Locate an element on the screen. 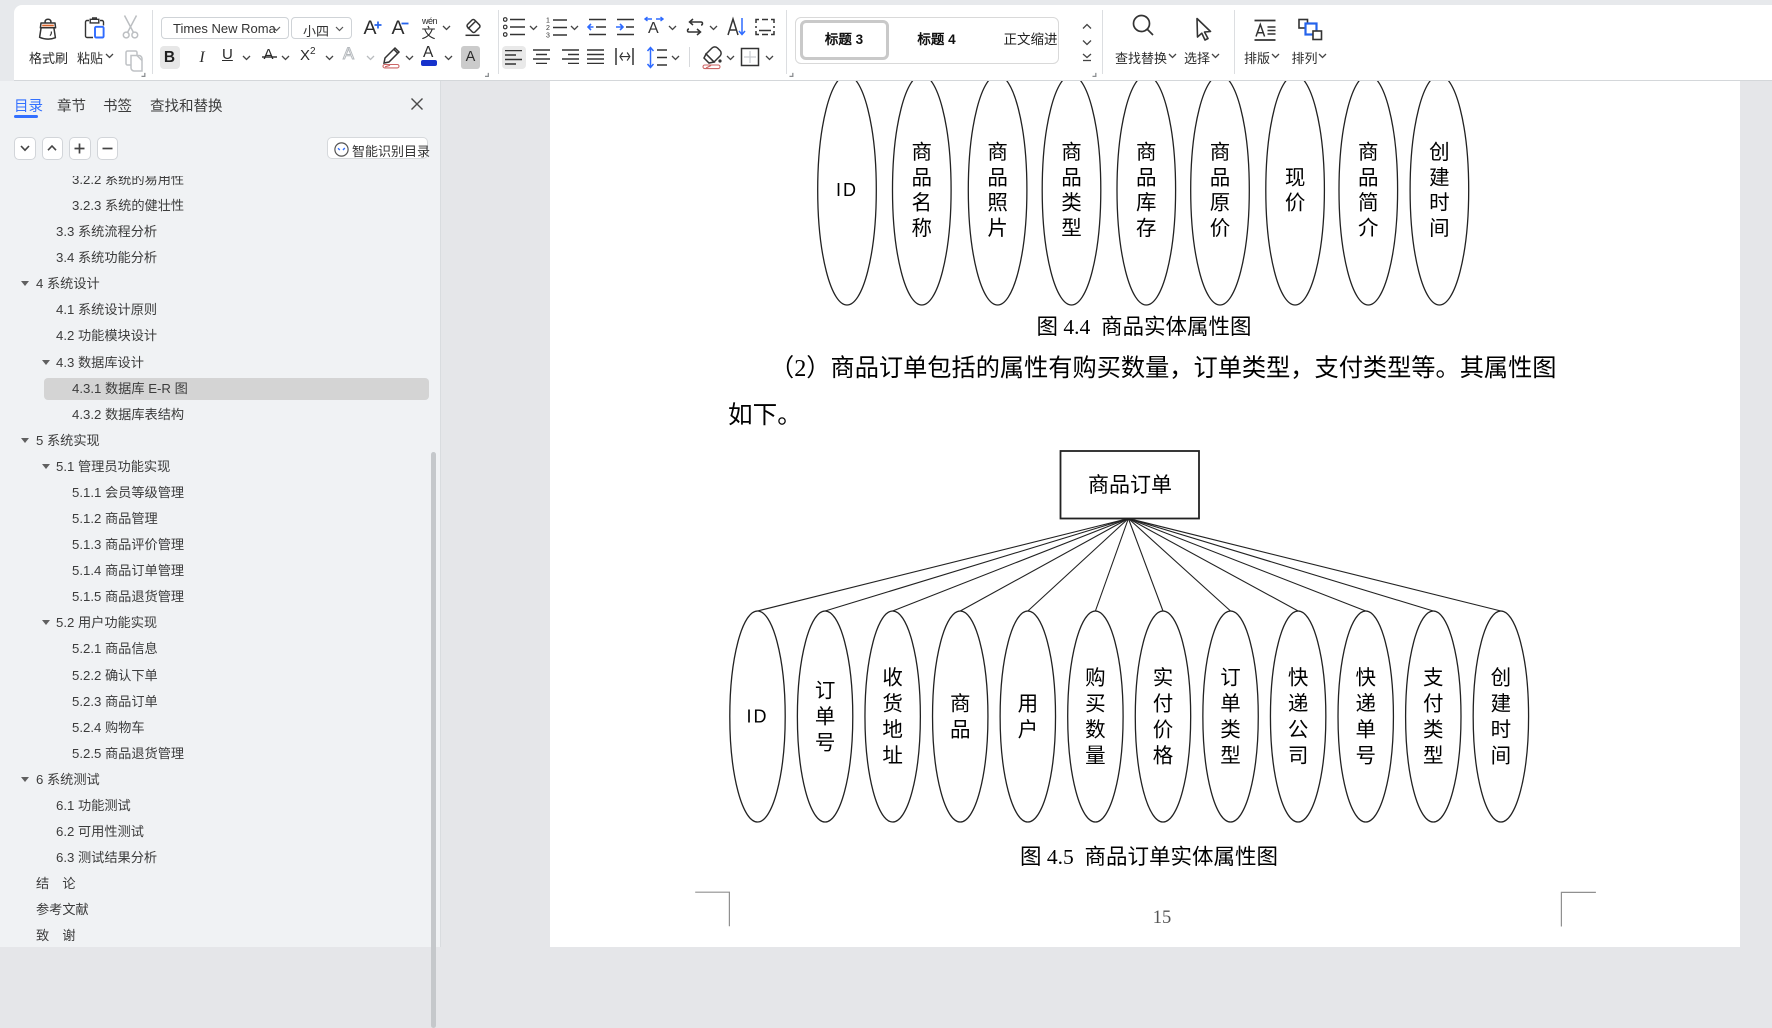  svg-text: 2 is located at coordinates (548, 28).